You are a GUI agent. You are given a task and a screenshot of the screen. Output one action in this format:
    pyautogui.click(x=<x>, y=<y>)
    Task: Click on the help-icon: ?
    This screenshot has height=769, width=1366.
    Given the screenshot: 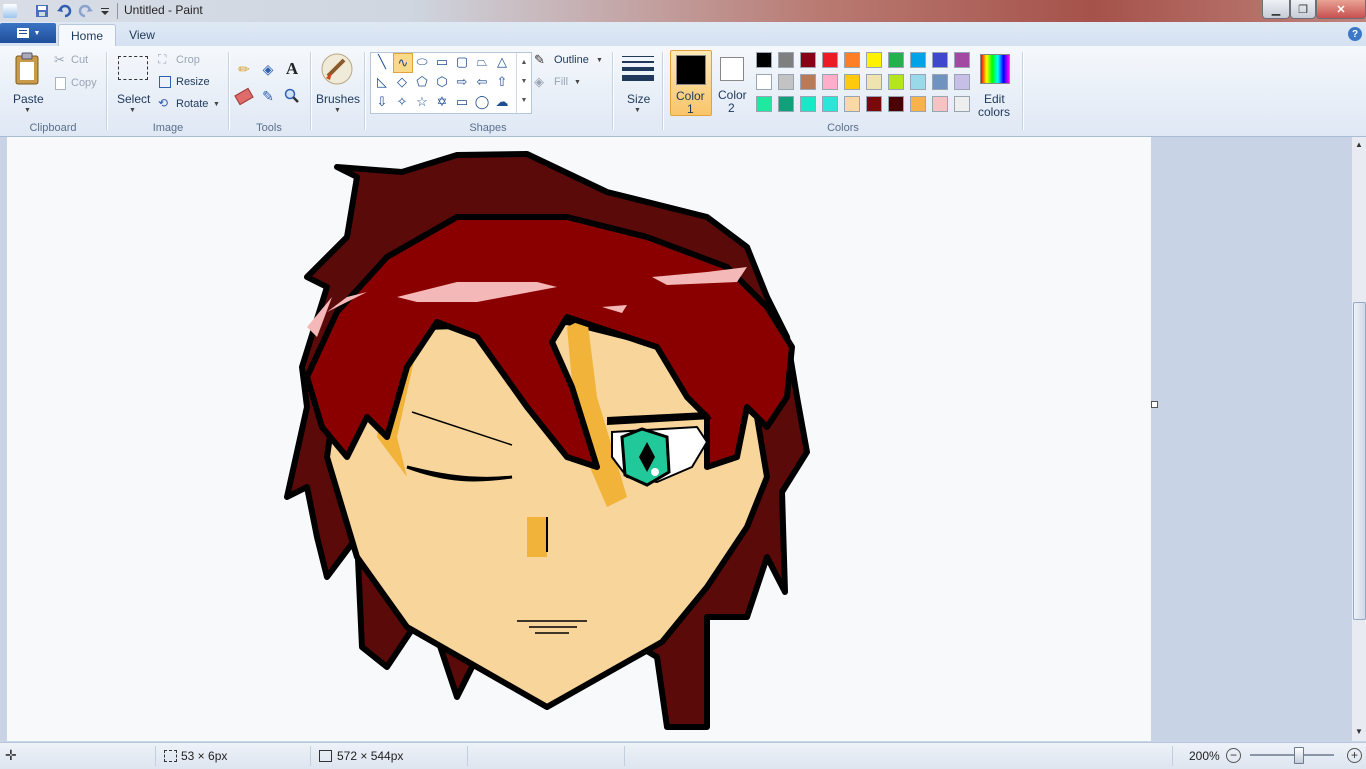 What is the action you would take?
    pyautogui.click(x=1355, y=34)
    